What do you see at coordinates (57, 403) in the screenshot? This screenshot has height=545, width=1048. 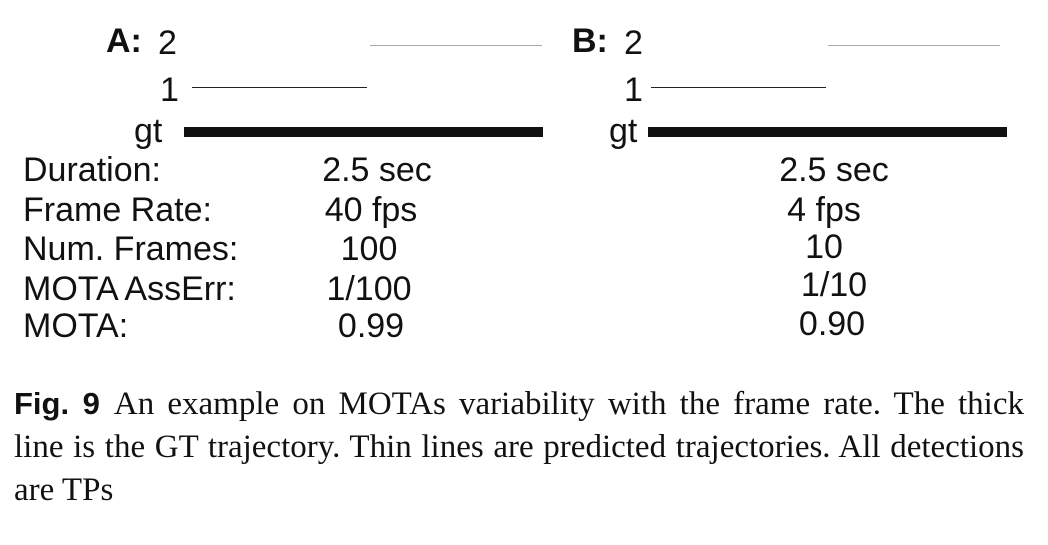 I see `figure-caption-label: Fig. 9` at bounding box center [57, 403].